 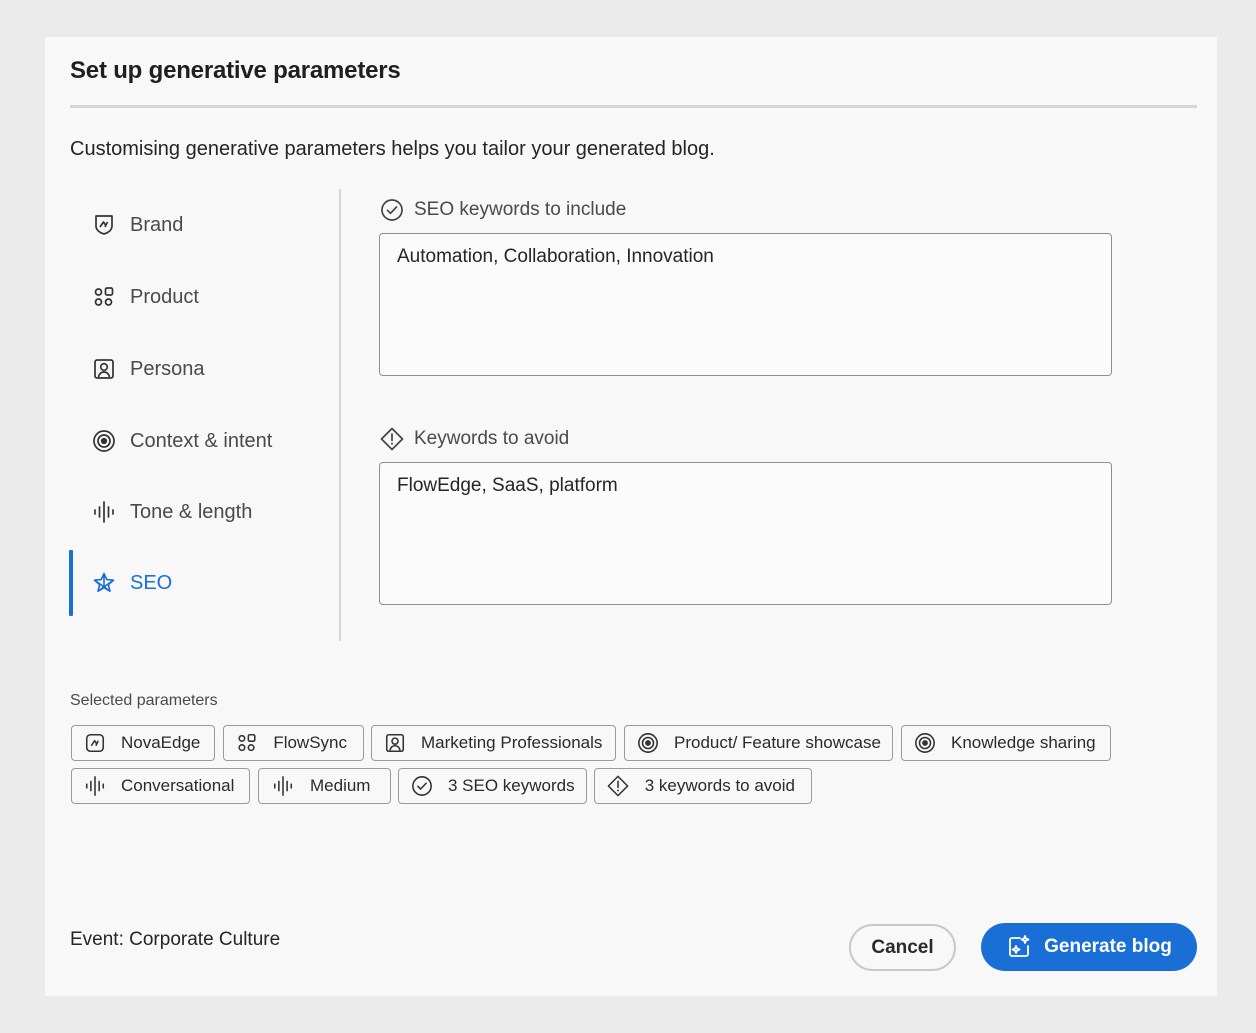 I want to click on chip-label: Conversational, so click(x=178, y=785).